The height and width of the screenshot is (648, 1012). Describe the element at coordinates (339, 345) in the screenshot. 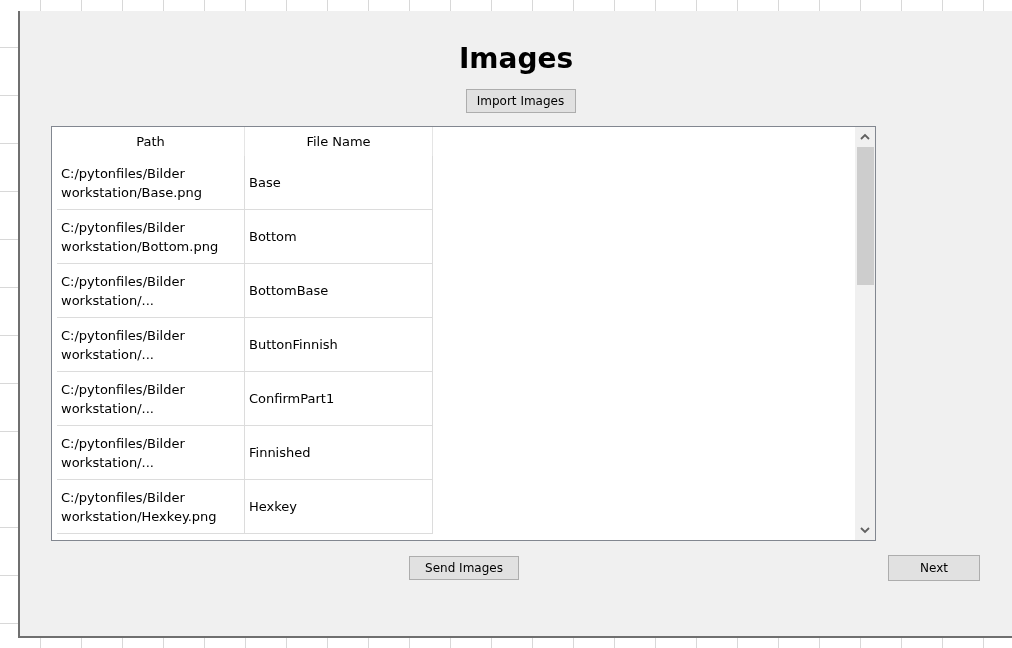

I see `file-name-cell: ButtonFinnish` at that location.